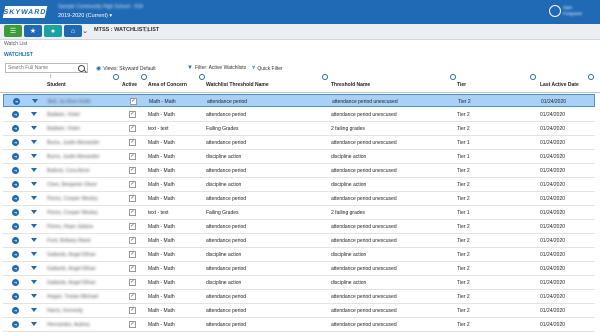 The image size is (600, 332). Describe the element at coordinates (53, 31) in the screenshot. I see `circle-icon: ●` at that location.